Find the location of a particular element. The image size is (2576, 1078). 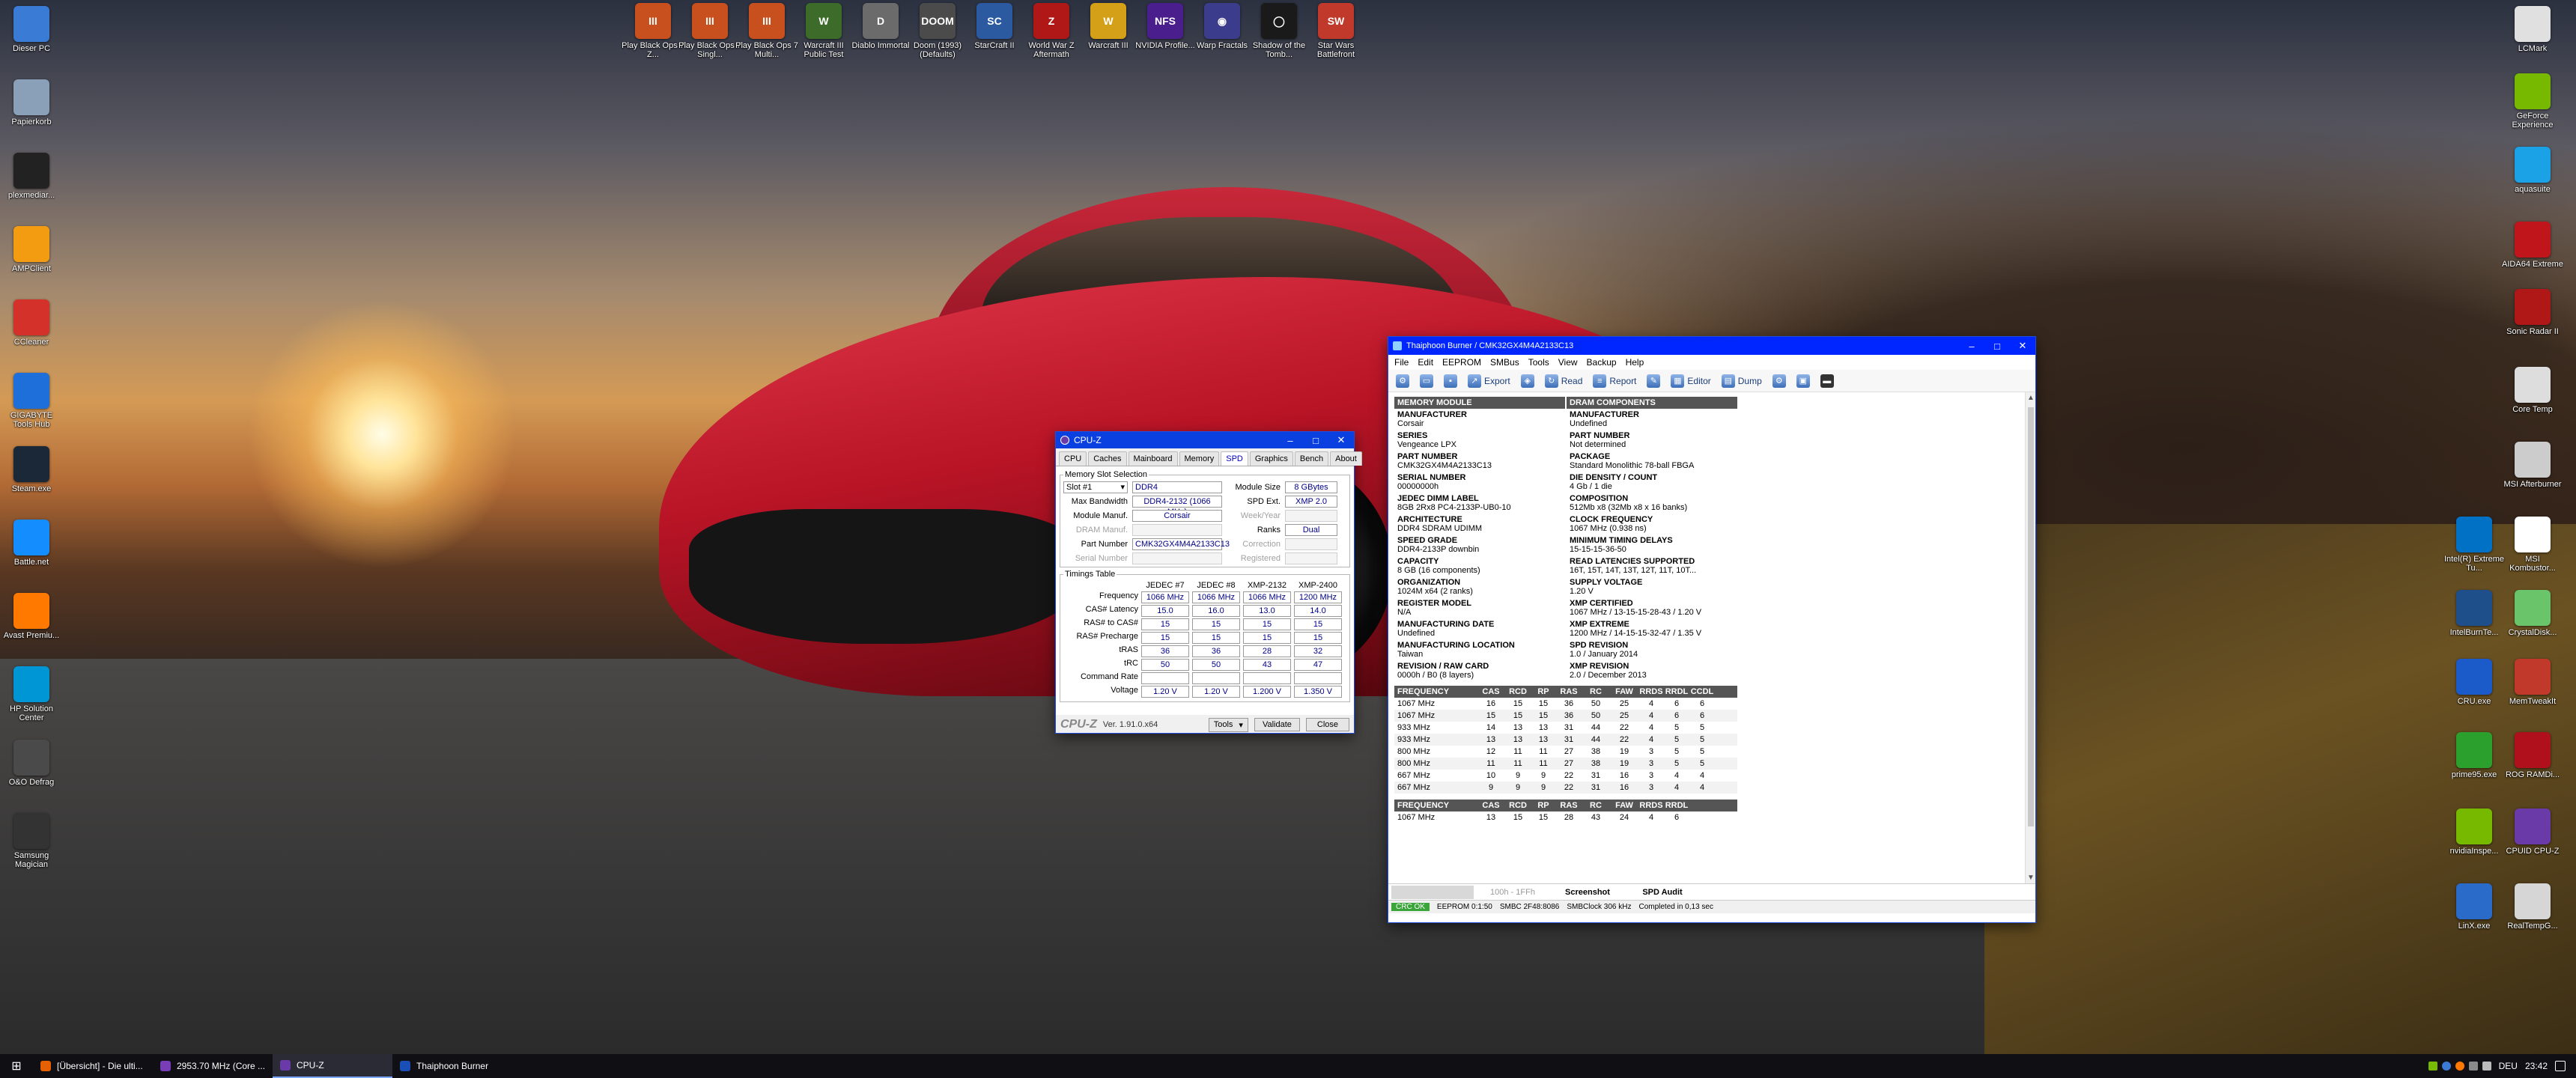

menu-file: File is located at coordinates (1401, 362).